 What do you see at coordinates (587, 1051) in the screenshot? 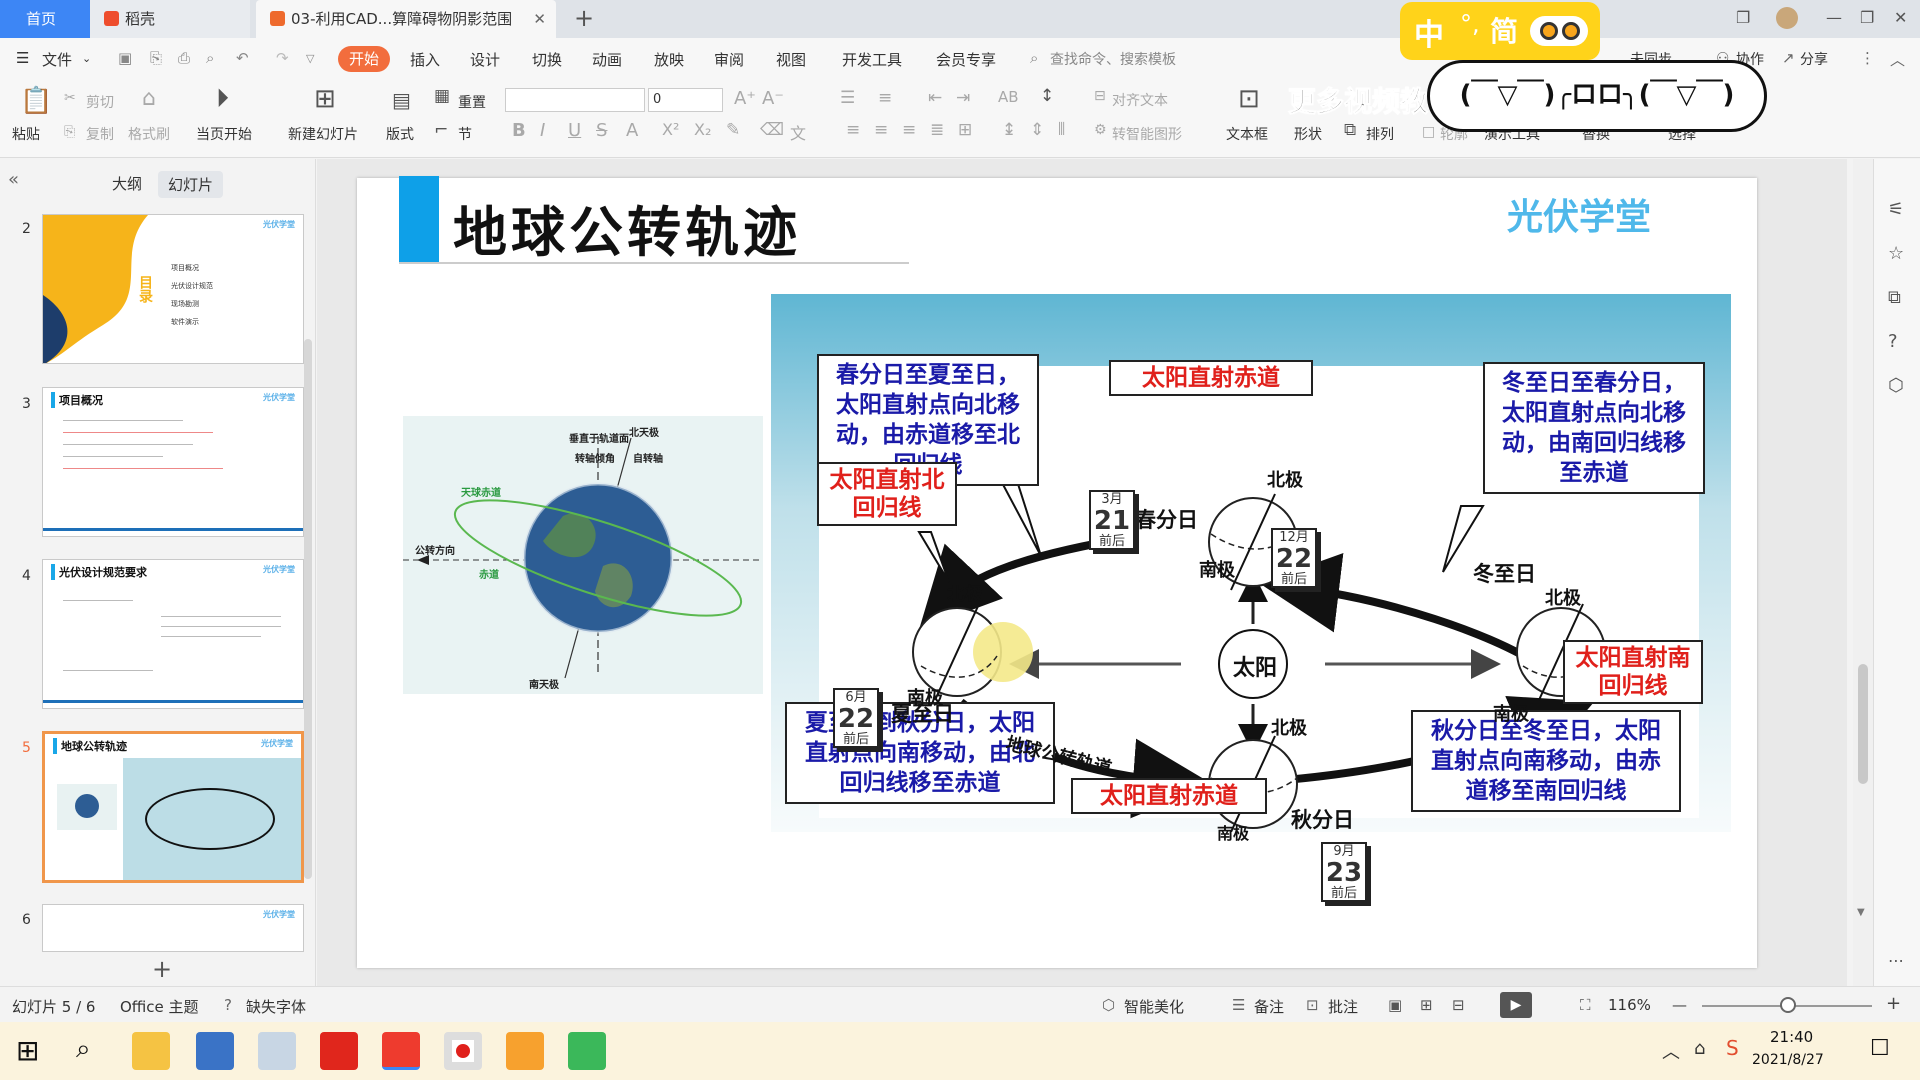
I see `video-player-icon` at bounding box center [587, 1051].